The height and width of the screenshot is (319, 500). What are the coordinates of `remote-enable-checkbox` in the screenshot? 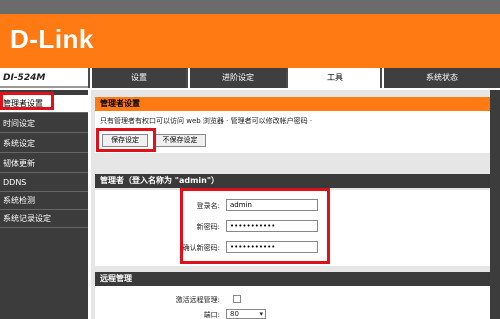 It's located at (237, 299).